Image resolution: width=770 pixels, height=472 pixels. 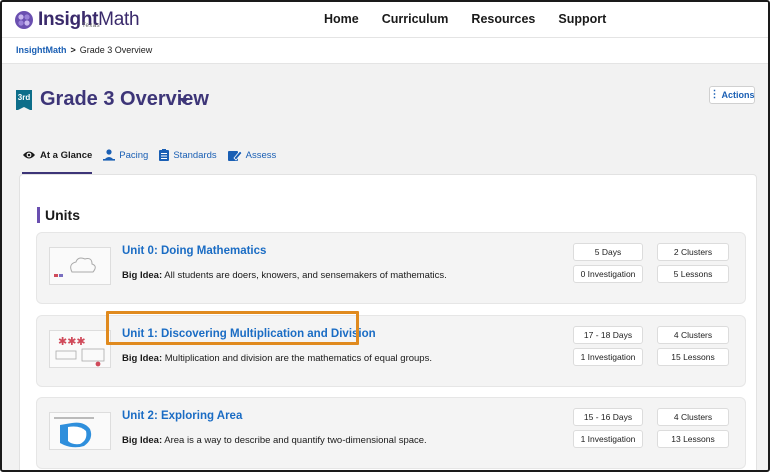 I want to click on unit-2-title-link: Unit 2: Exploring Area, so click(x=182, y=416).